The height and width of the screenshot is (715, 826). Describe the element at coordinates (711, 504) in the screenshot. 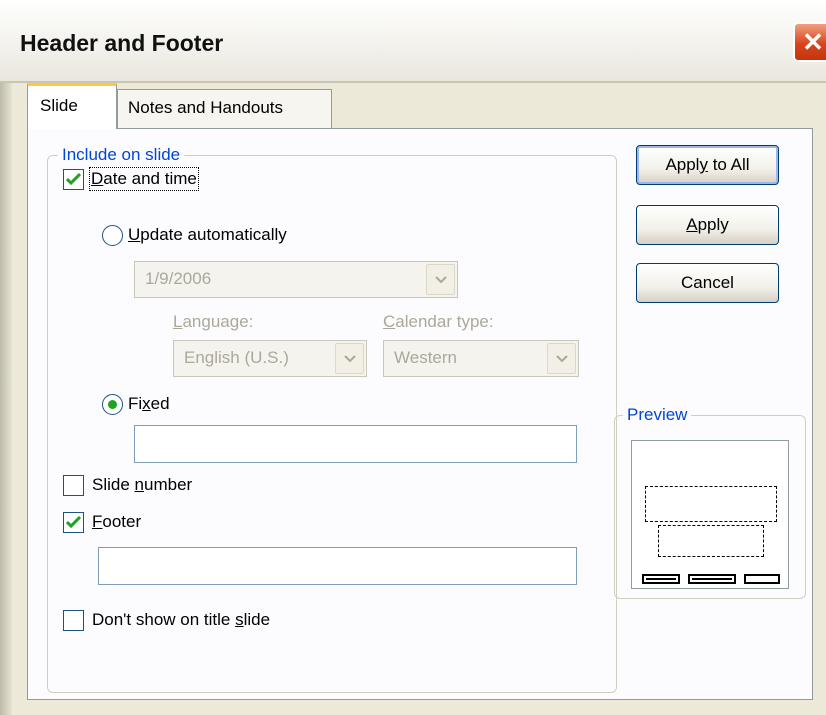

I see `preview-title-placeholder` at that location.